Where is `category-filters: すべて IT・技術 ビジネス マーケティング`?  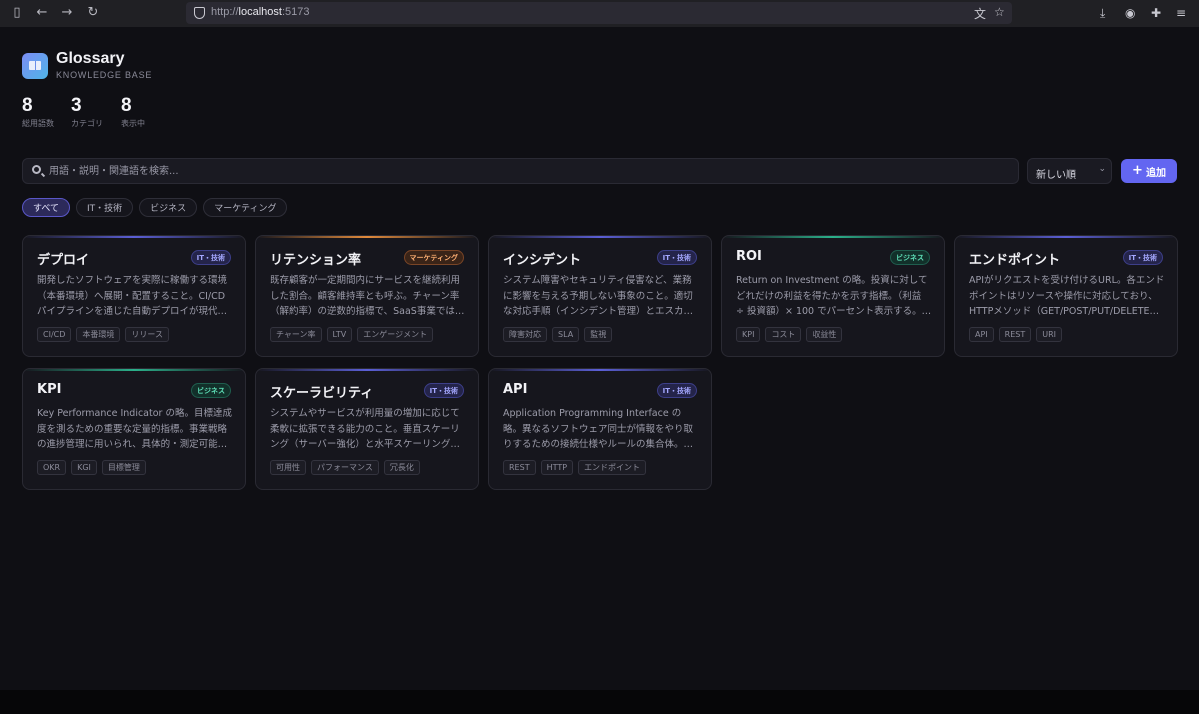 category-filters: すべて IT・技術 ビジネス マーケティング is located at coordinates (155, 207).